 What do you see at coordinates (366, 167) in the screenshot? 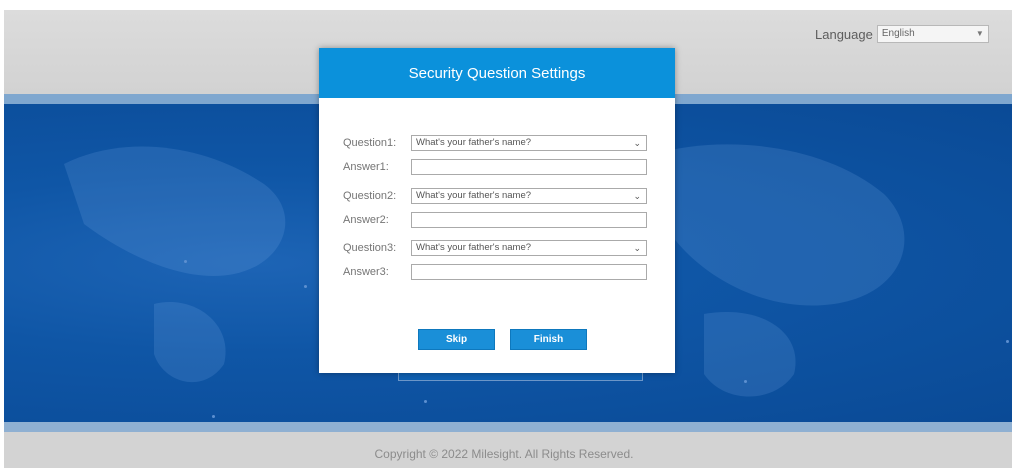
I see `answer1-label: Answer1:` at bounding box center [366, 167].